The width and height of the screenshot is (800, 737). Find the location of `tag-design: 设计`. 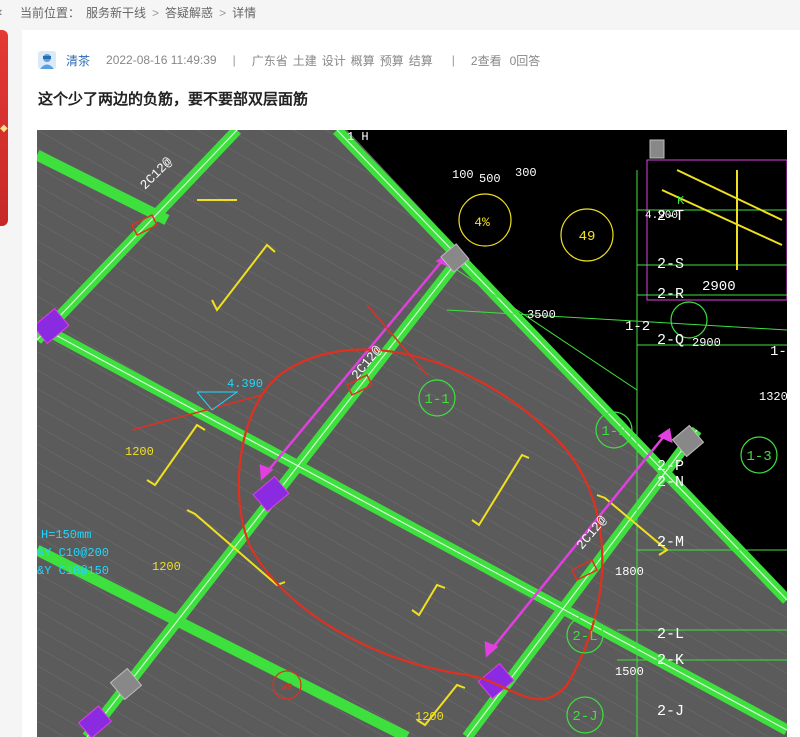

tag-design: 设计 is located at coordinates (334, 60).